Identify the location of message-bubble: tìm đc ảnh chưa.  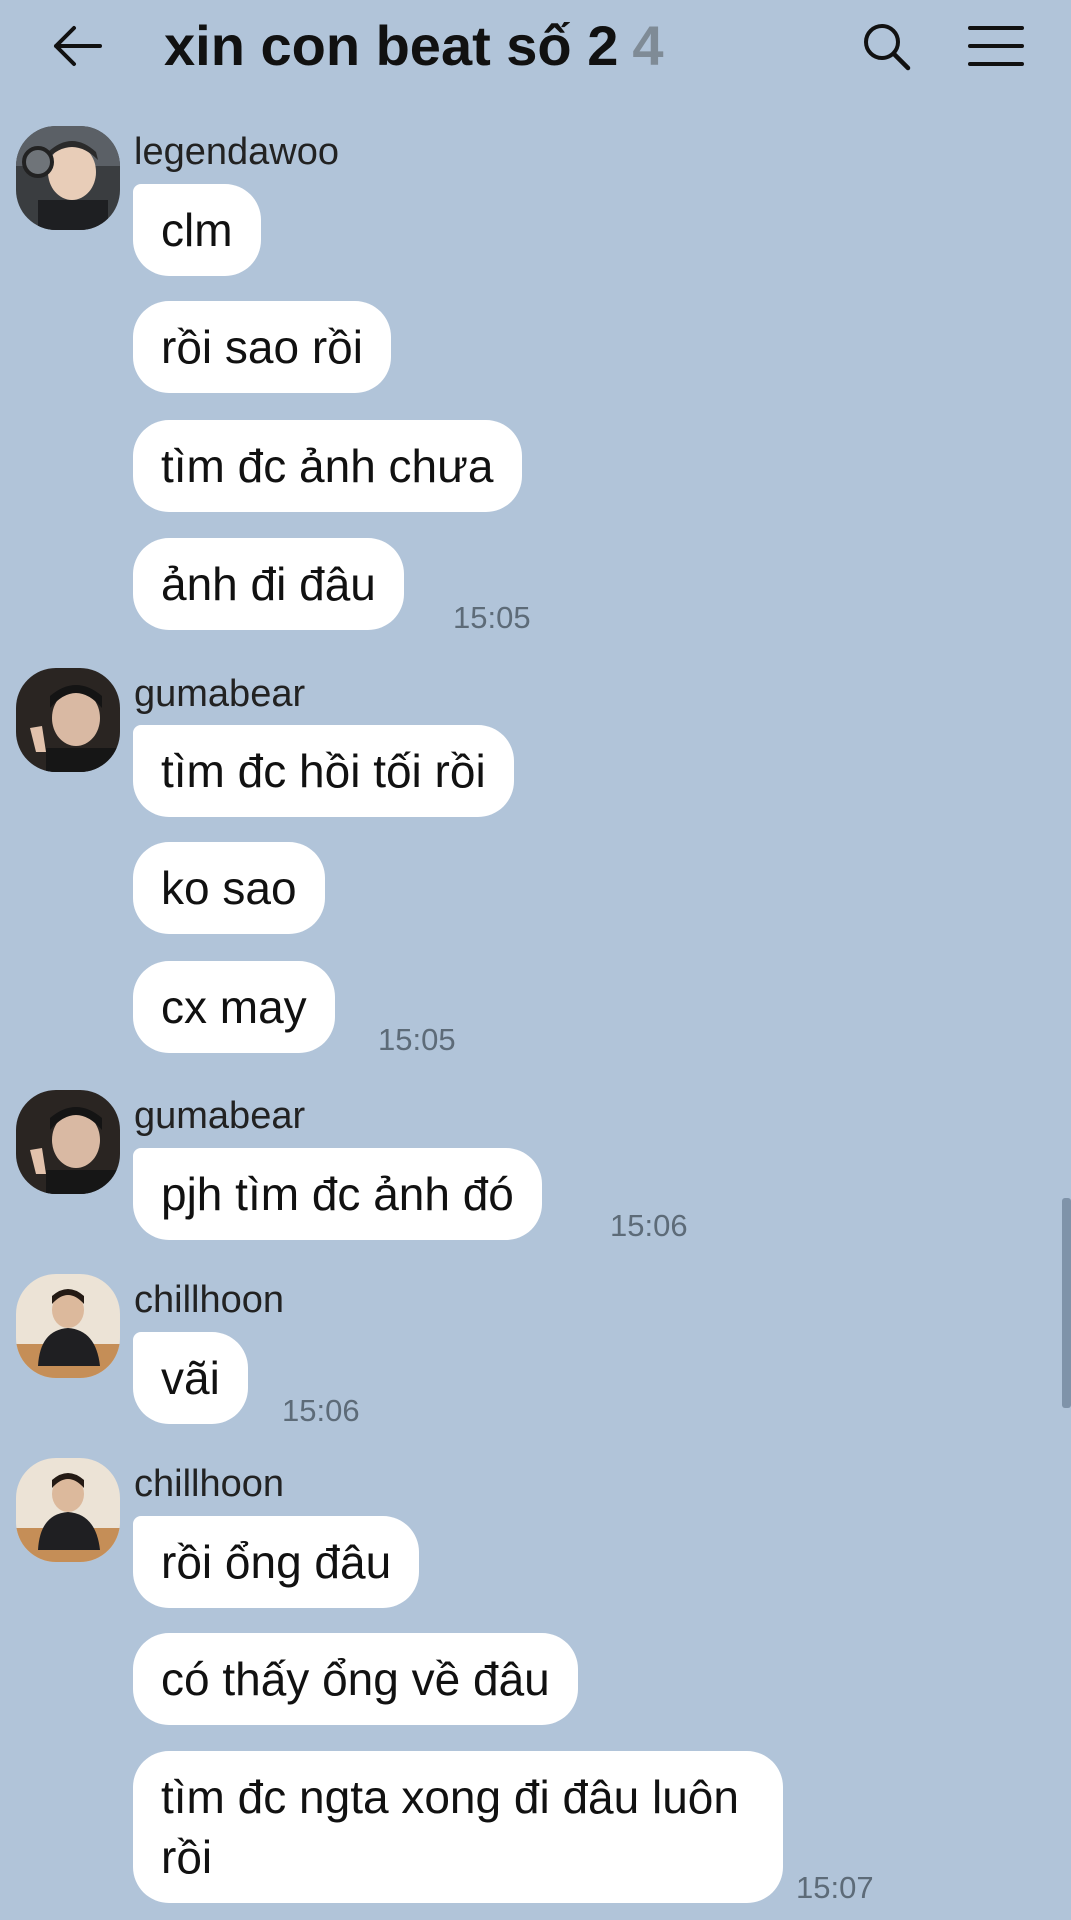
(327, 466).